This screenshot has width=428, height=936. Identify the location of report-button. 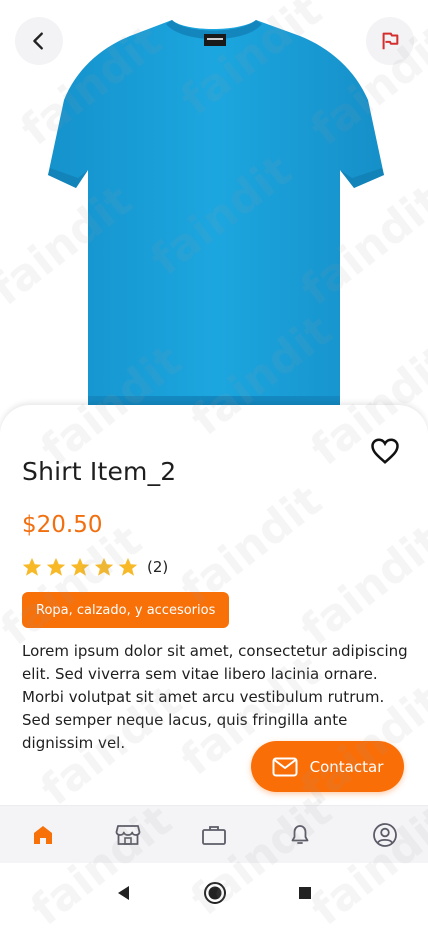
(390, 41).